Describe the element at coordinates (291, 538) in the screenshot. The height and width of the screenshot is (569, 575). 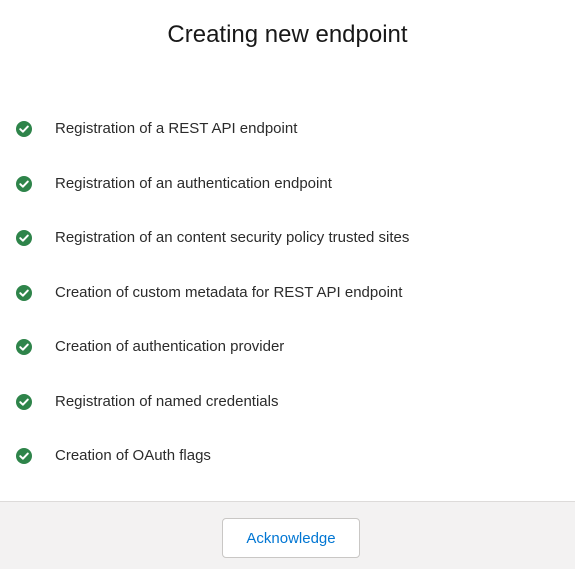
I see `acknowledge-button: Acknowledge` at that location.